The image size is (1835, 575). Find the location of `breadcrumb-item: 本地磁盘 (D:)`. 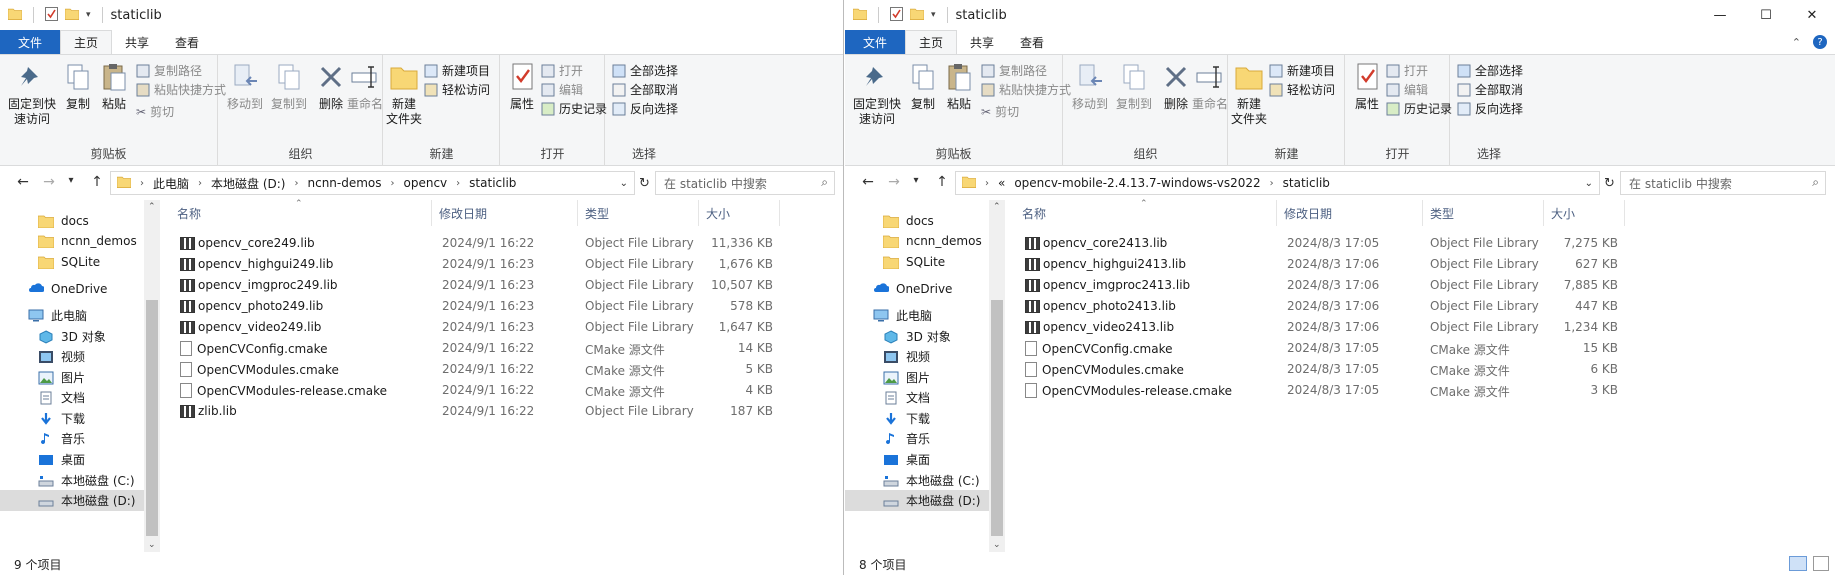

breadcrumb-item: 本地磁盘 (D:) is located at coordinates (248, 183).